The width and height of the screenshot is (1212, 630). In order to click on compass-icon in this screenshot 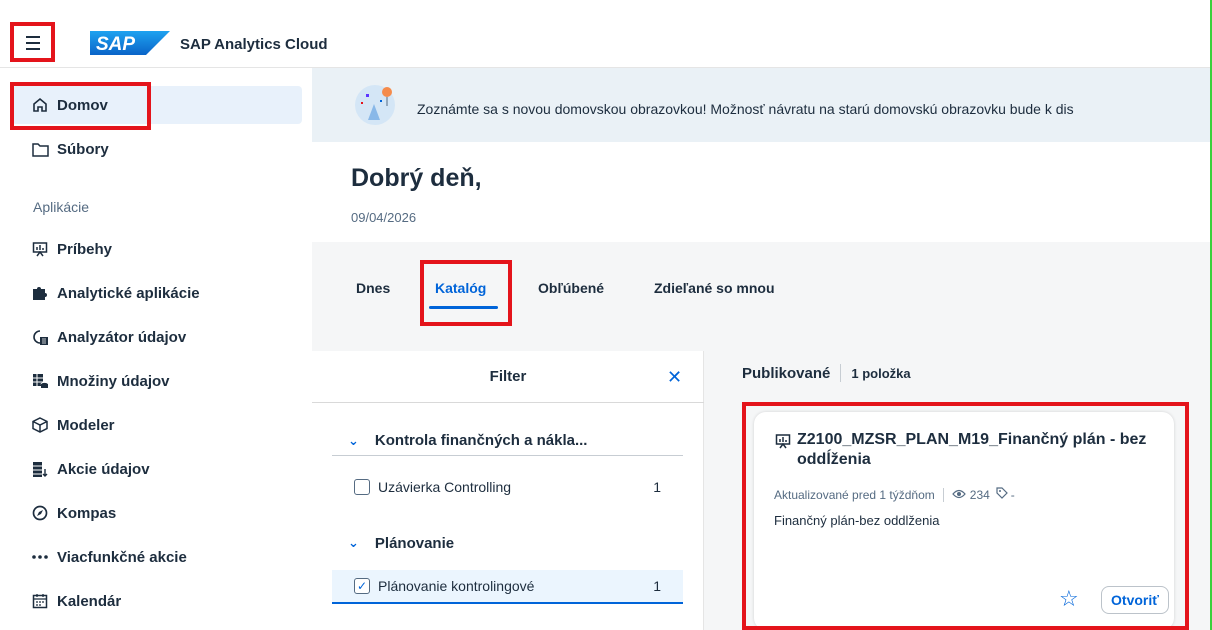, I will do `click(40, 513)`.